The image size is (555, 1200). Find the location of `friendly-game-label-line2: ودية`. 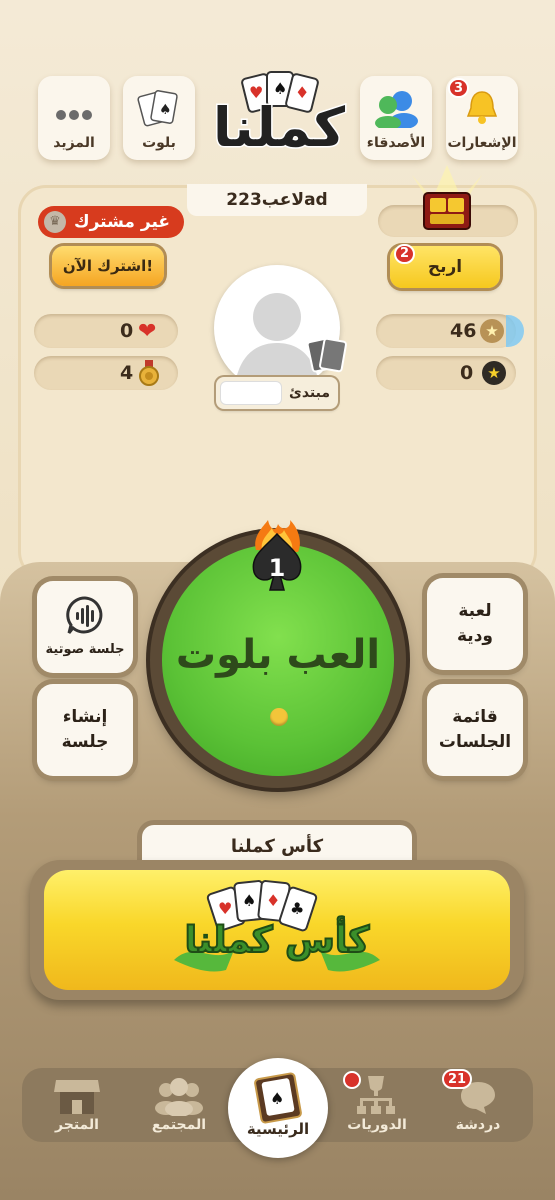

friendly-game-label-line2: ودية is located at coordinates (475, 636).